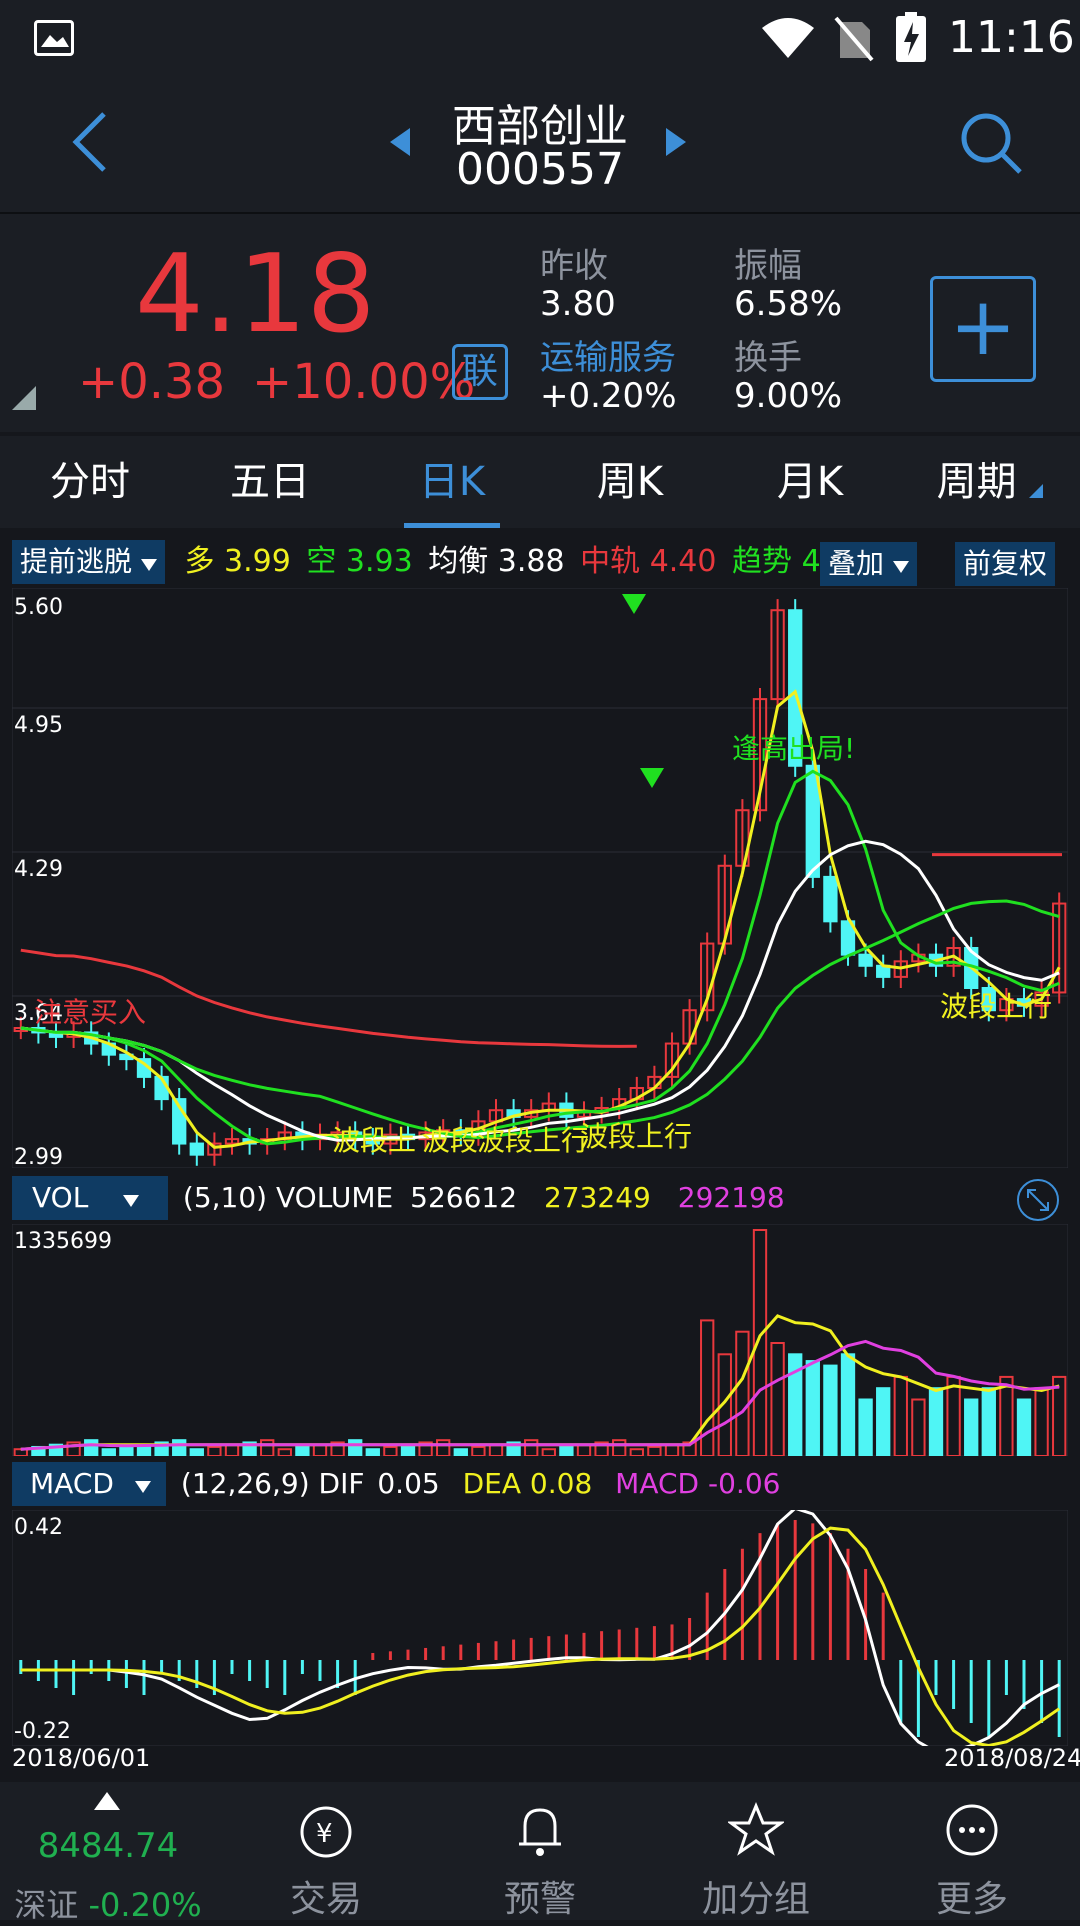 This screenshot has width=1080, height=1926. I want to click on macd-chart: 0.42 -0.22, so click(540, 1628).